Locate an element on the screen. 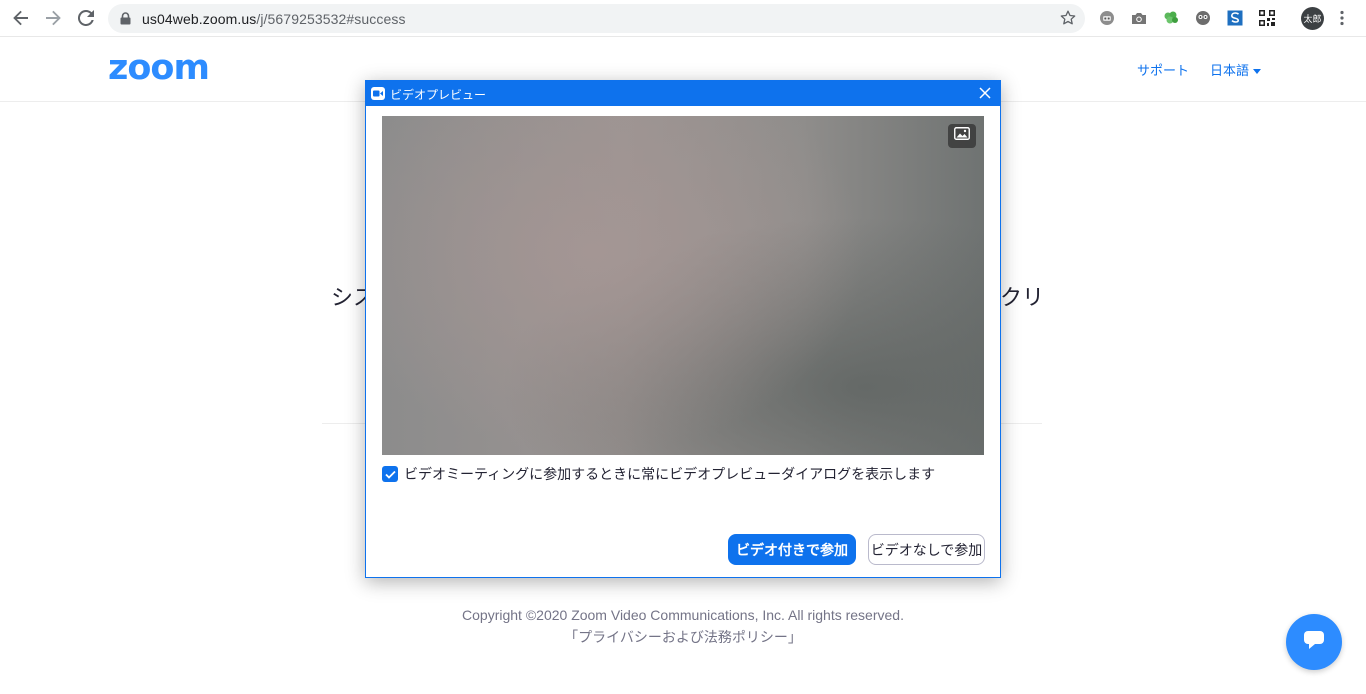 Image resolution: width=1366 pixels, height=694 pixels. lock-icon is located at coordinates (125, 21).